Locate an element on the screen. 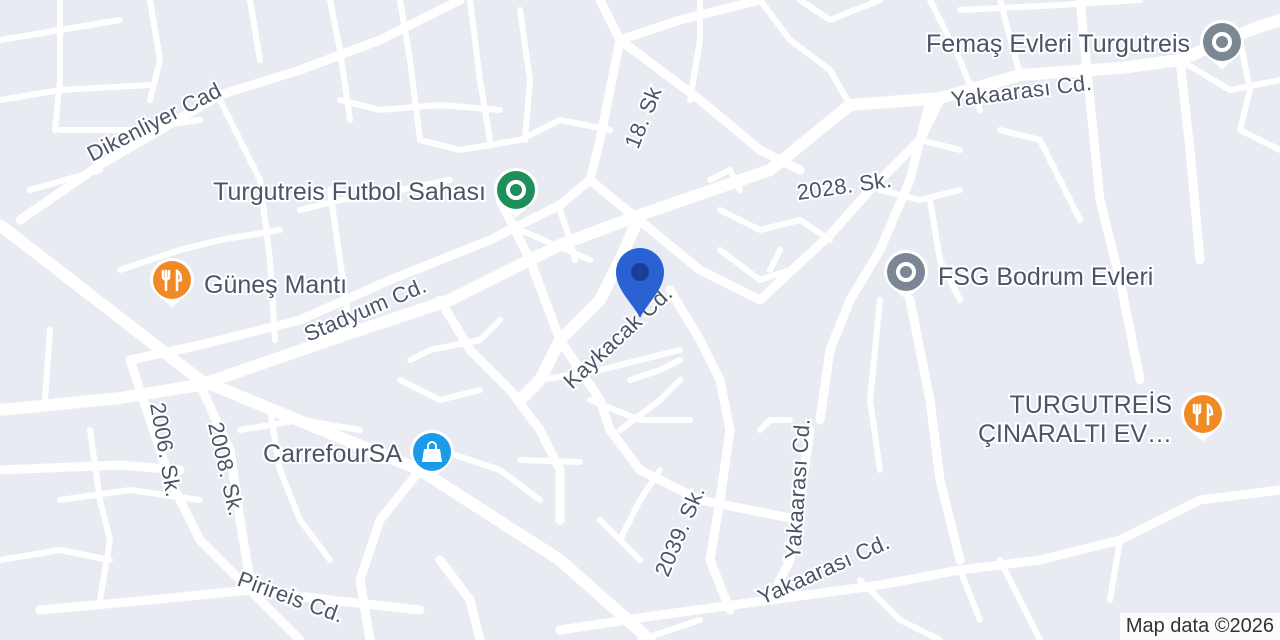  map-attribution: Map data ©2026 is located at coordinates (1199, 626).